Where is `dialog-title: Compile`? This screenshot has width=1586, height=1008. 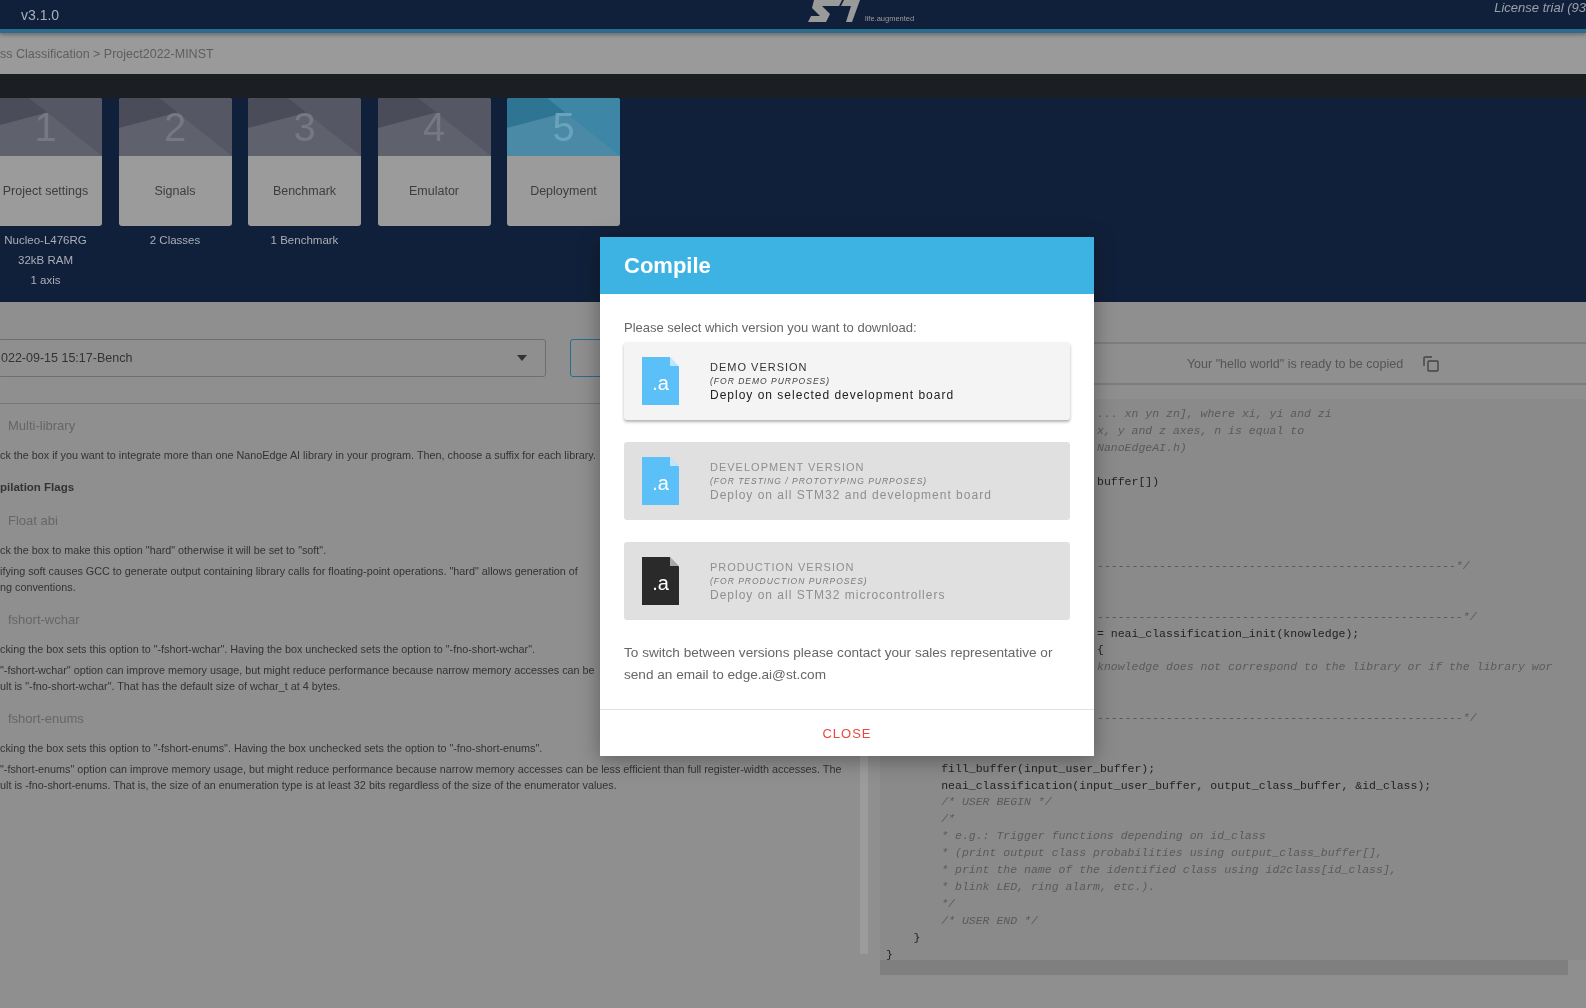 dialog-title: Compile is located at coordinates (667, 265).